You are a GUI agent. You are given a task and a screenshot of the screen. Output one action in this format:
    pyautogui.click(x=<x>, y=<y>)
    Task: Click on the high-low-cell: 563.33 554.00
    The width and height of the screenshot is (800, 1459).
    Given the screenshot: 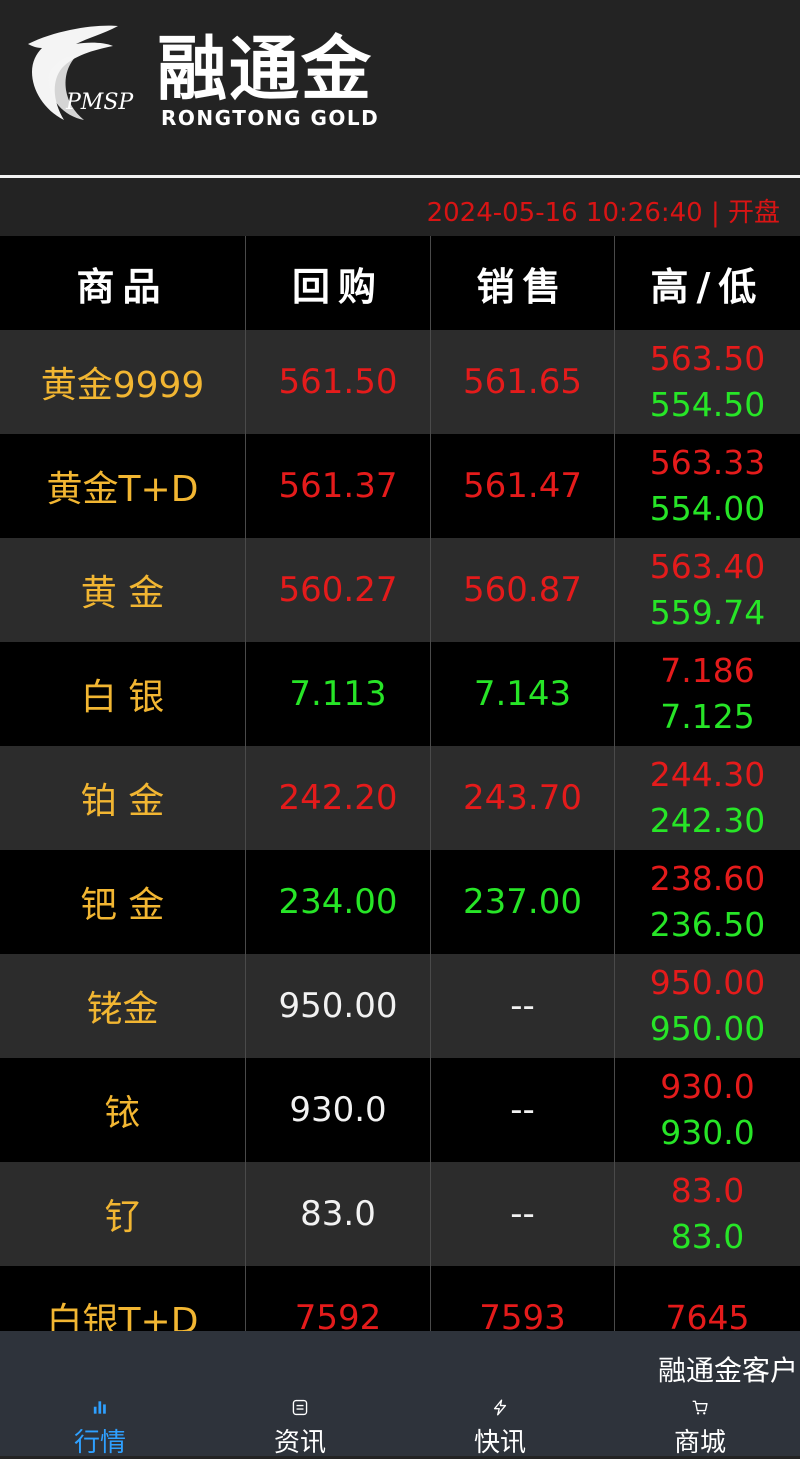 What is the action you would take?
    pyautogui.click(x=707, y=486)
    